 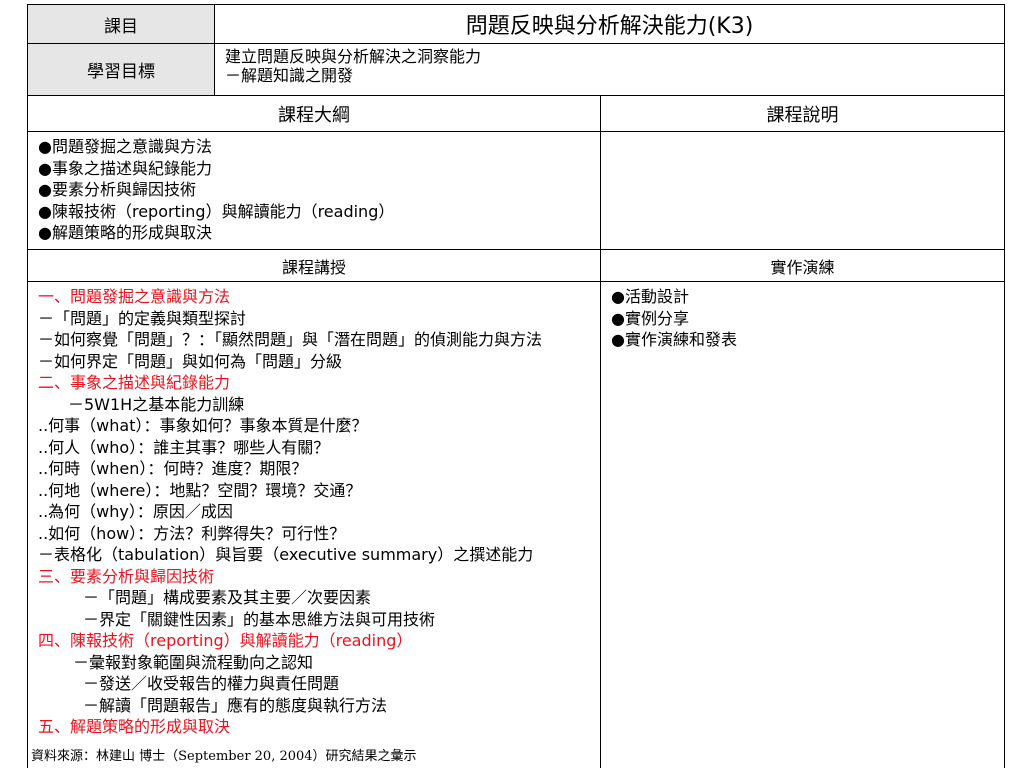 I want to click on lecture-line: ..何事（what）：事象如何？事象本質是什麼？, so click(x=203, y=425).